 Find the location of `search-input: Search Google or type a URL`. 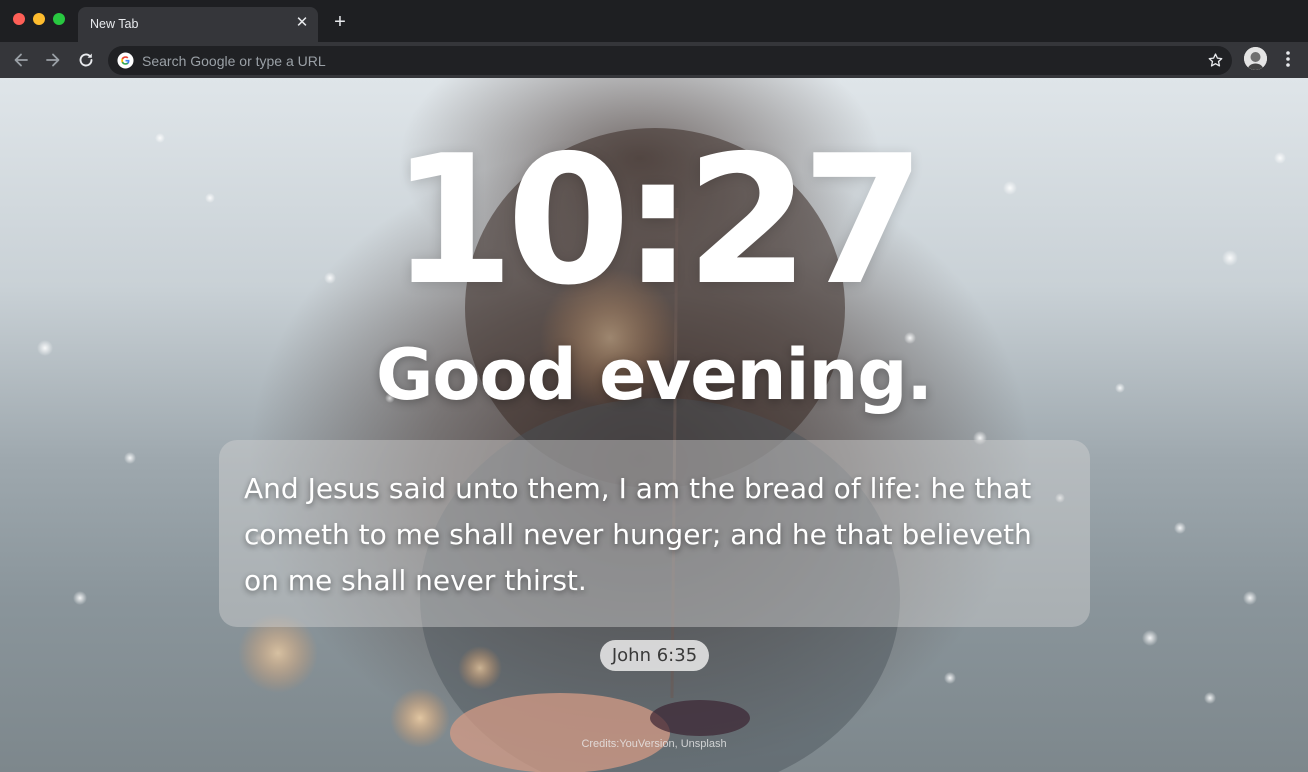

search-input: Search Google or type a URL is located at coordinates (234, 61).